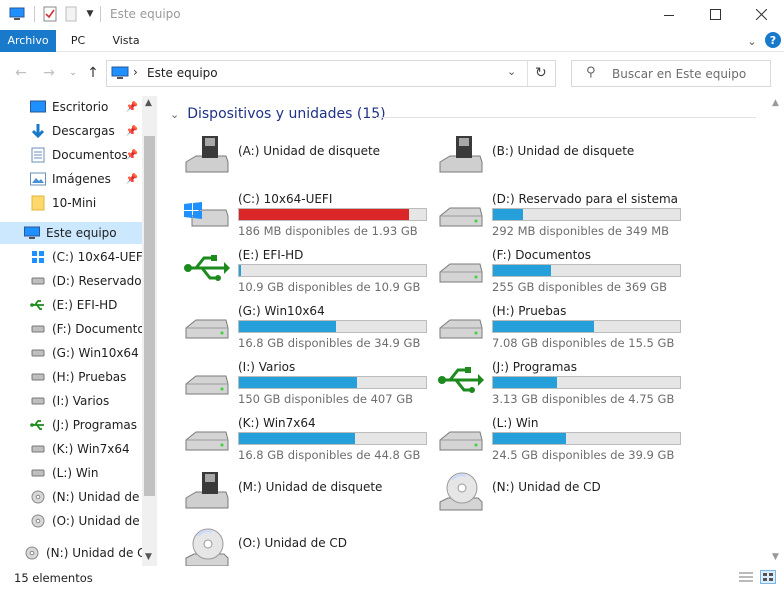  I want to click on computer-icon, so click(17, 14).